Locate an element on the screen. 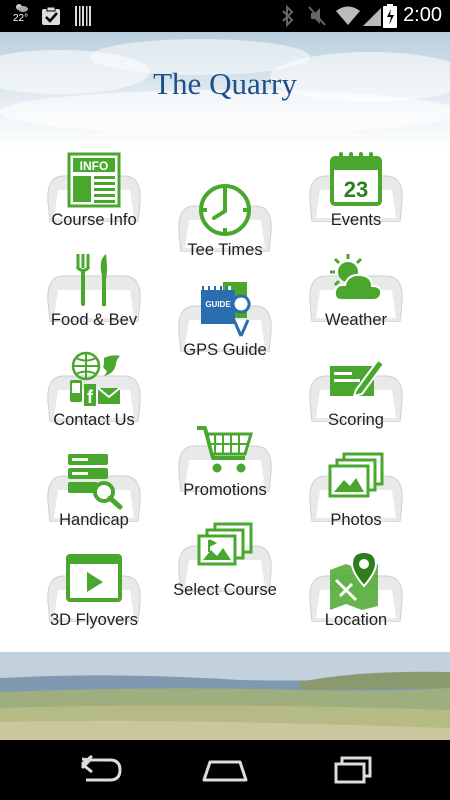 The image size is (450, 800). calendar-icon: 23 is located at coordinates (356, 179).